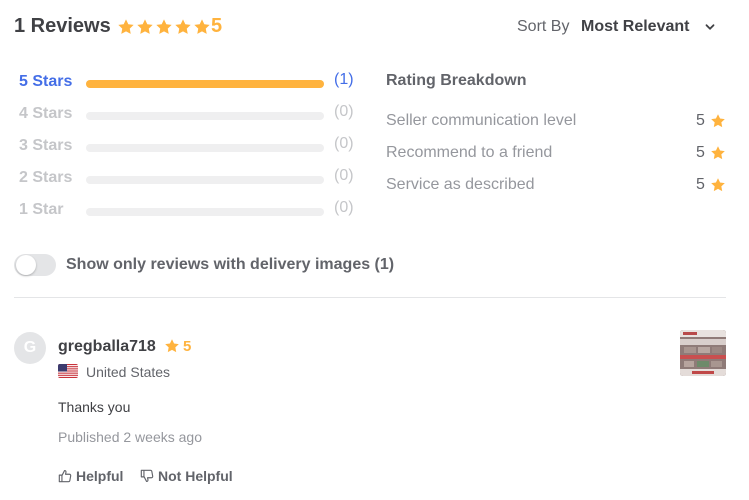  What do you see at coordinates (460, 184) in the screenshot?
I see `breakdown-label: Service as described` at bounding box center [460, 184].